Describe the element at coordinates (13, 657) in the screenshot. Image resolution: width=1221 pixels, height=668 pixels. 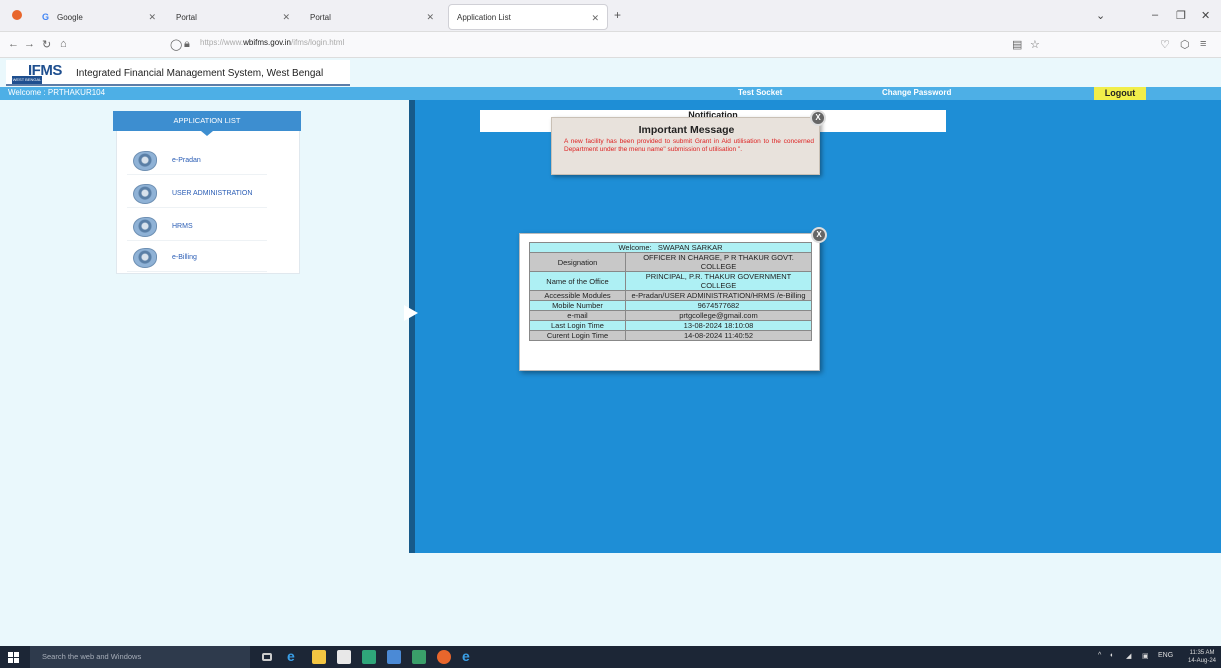
I see `windows-start-icon` at that location.